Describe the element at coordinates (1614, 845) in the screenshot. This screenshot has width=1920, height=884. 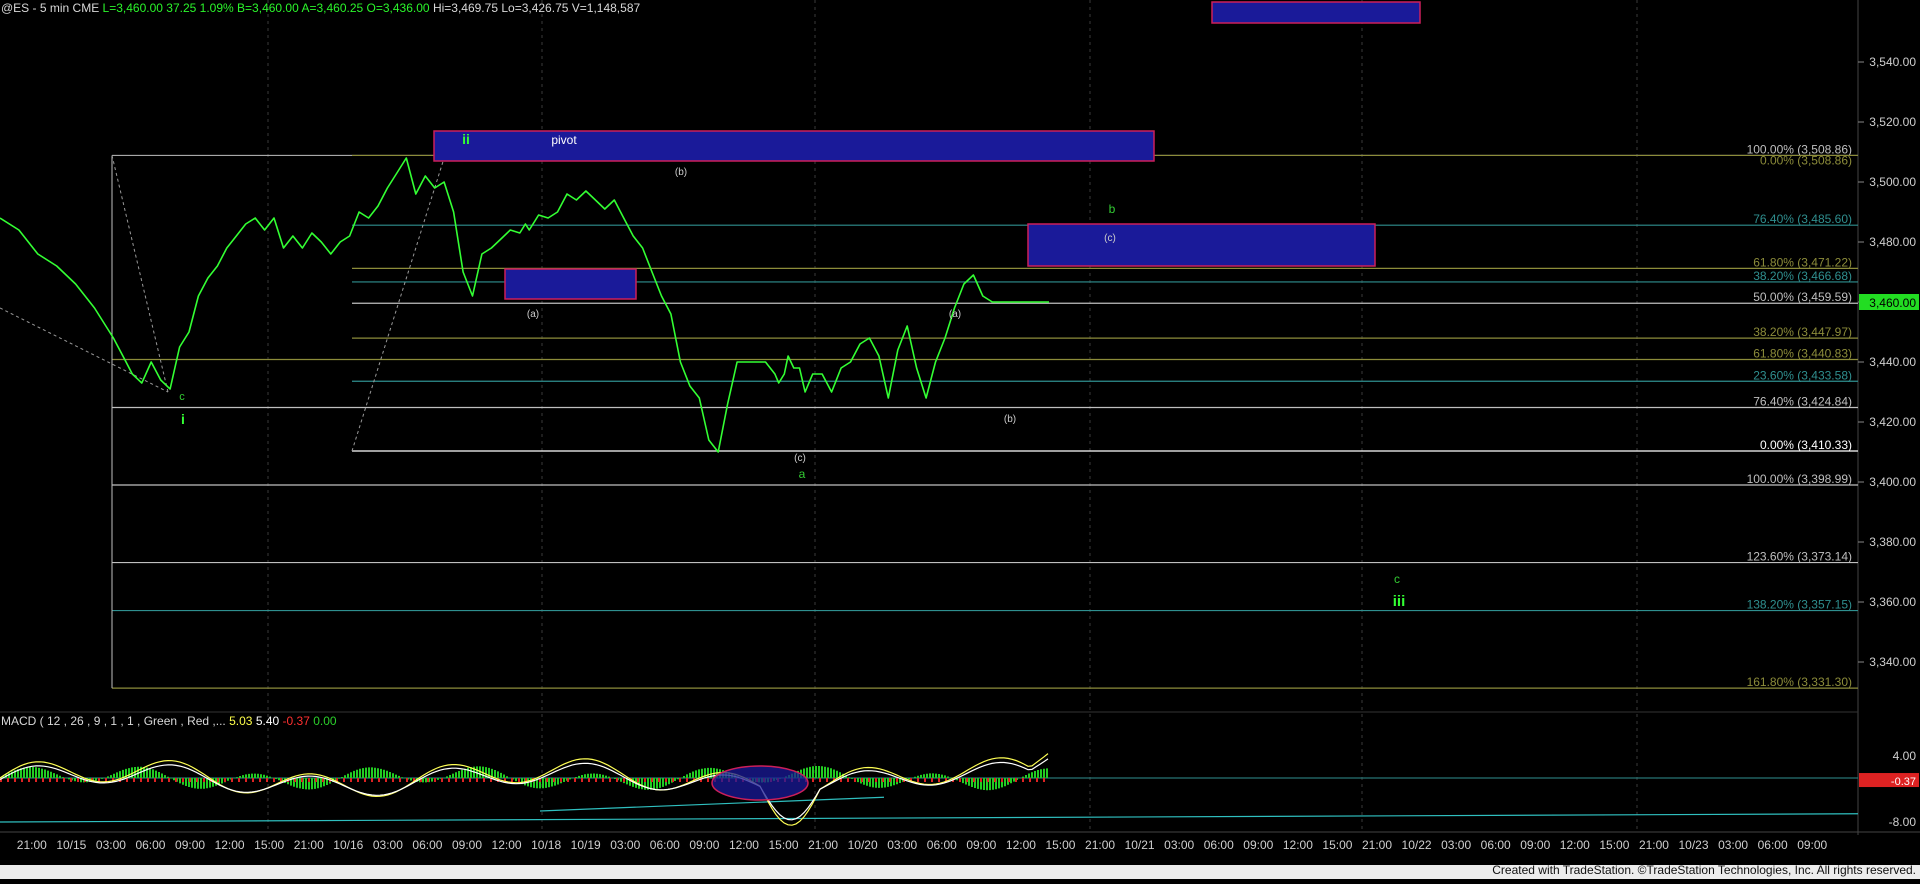
I see `x-tick-label-40: 15:00` at that location.